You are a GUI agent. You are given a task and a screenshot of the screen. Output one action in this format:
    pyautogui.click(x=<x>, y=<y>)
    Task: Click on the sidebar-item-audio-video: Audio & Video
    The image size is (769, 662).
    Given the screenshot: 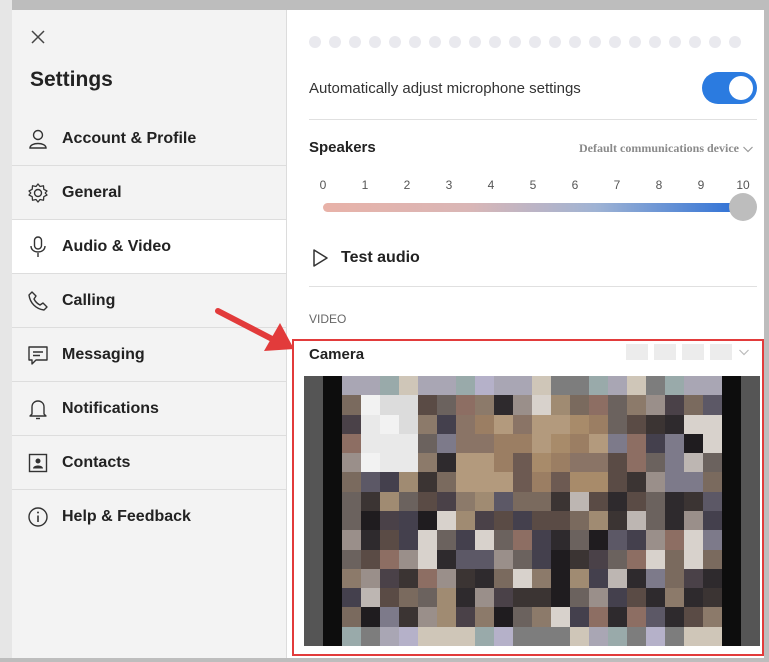 What is the action you would take?
    pyautogui.click(x=149, y=247)
    